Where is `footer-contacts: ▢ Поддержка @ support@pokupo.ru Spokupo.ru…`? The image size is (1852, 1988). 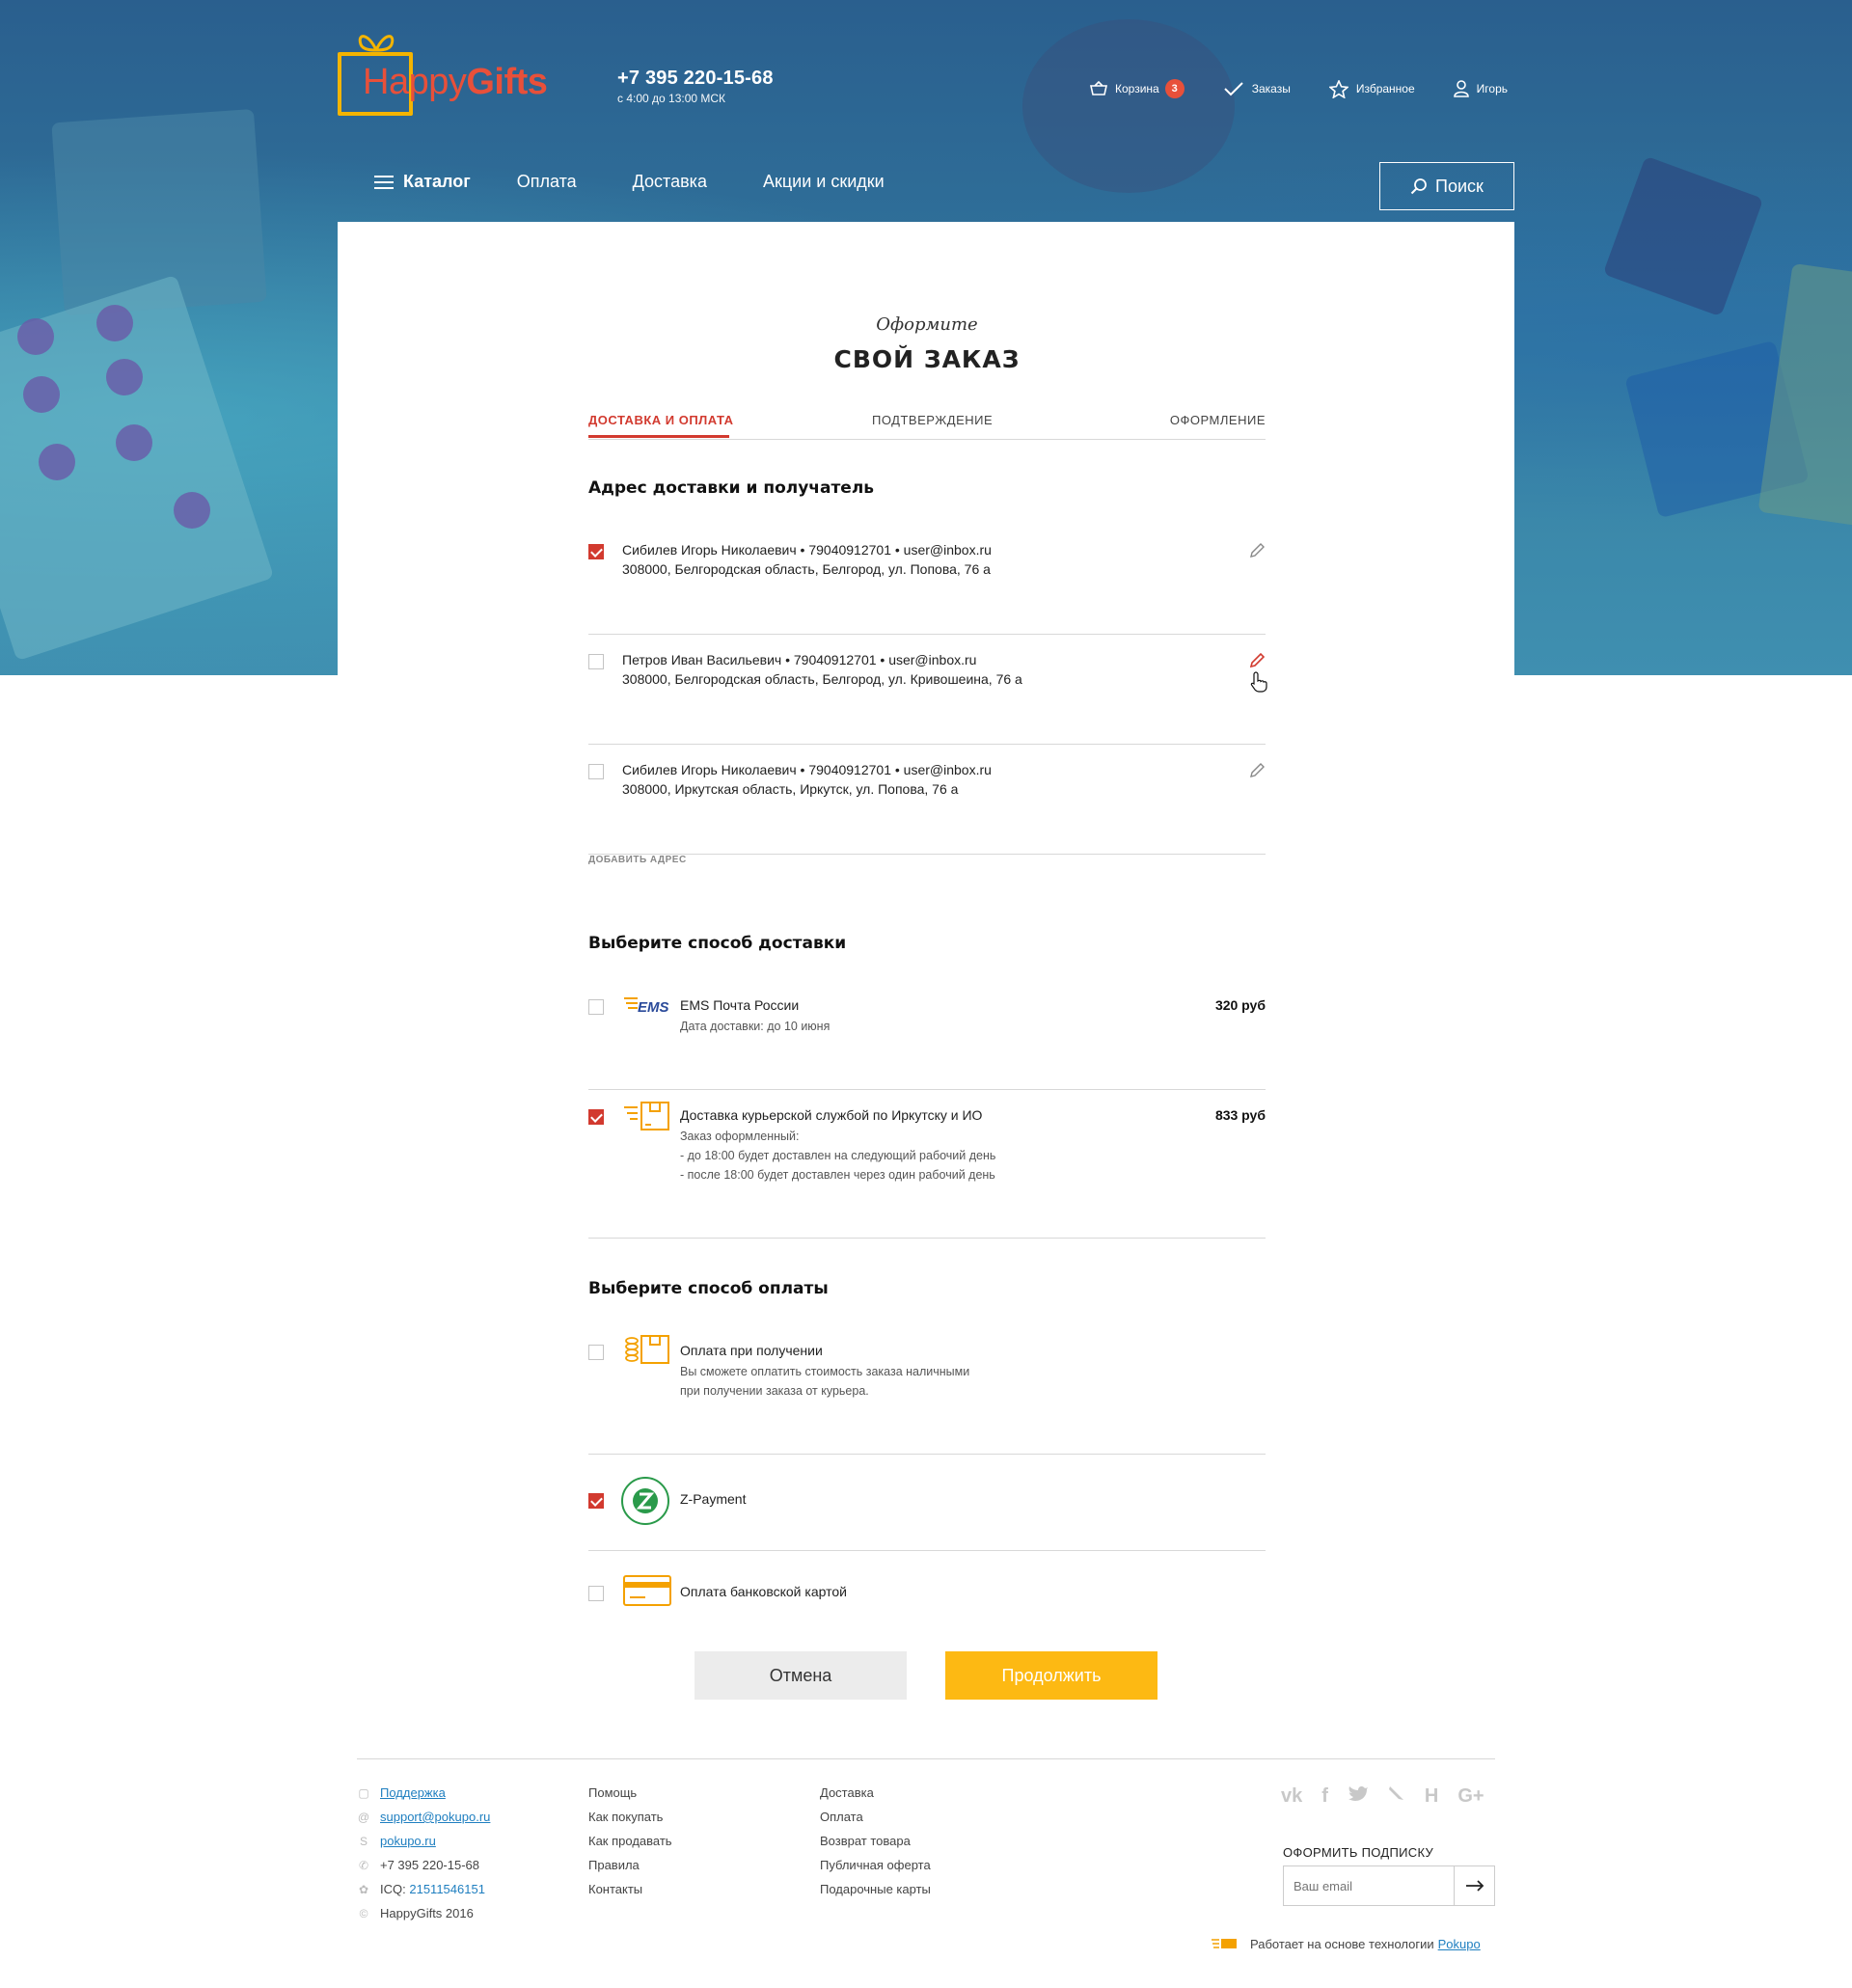
footer-contacts: ▢ Поддержка @ support@pokupo.ru Spokupo.ru… is located at coordinates (424, 1853).